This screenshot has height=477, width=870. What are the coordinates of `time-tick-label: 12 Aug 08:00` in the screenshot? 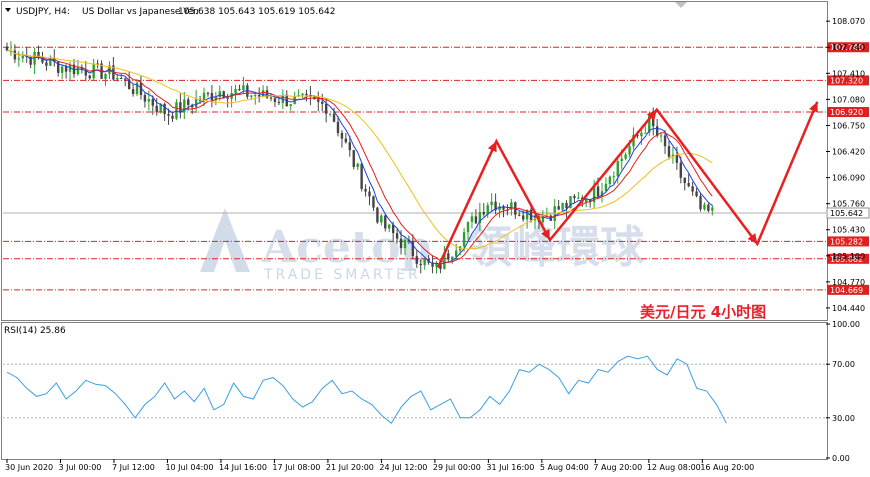 It's located at (674, 467).